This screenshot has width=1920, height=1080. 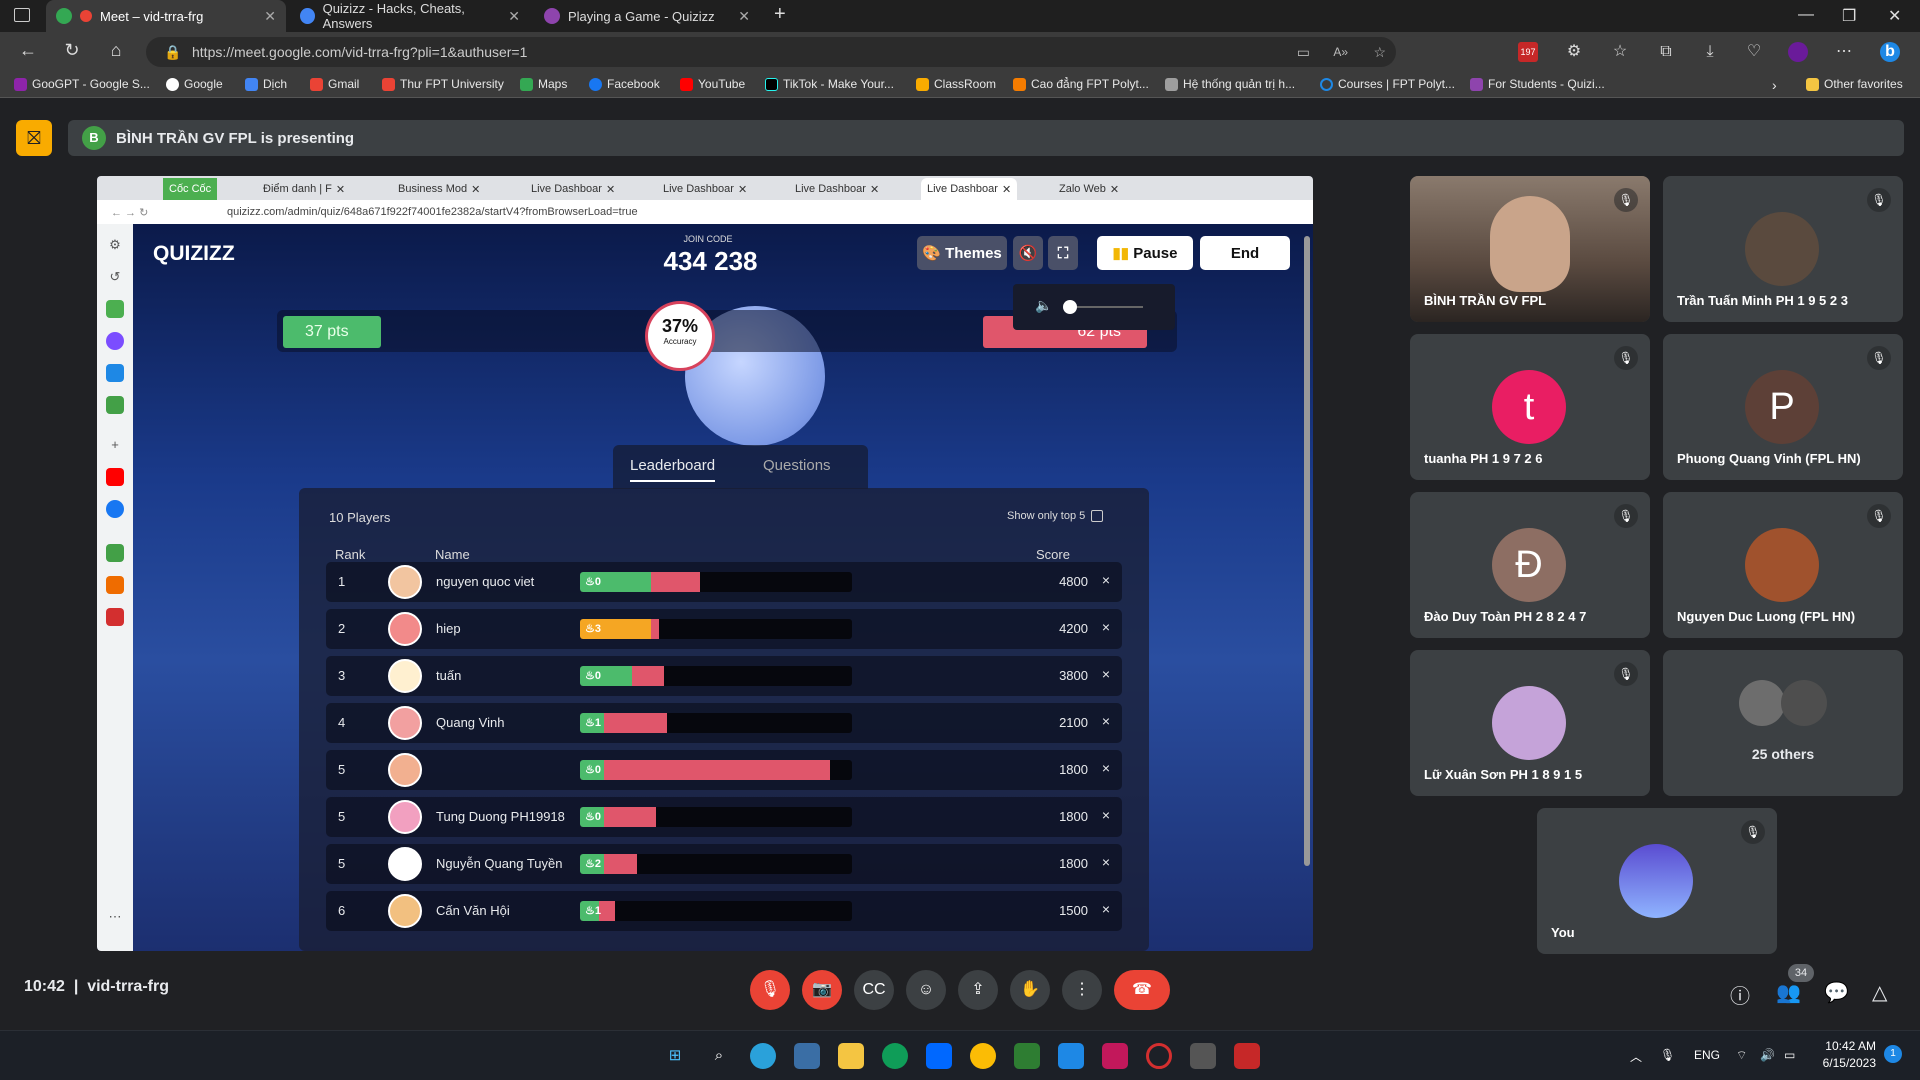 I want to click on quizizz-favicon-icon, so click(x=552, y=16).